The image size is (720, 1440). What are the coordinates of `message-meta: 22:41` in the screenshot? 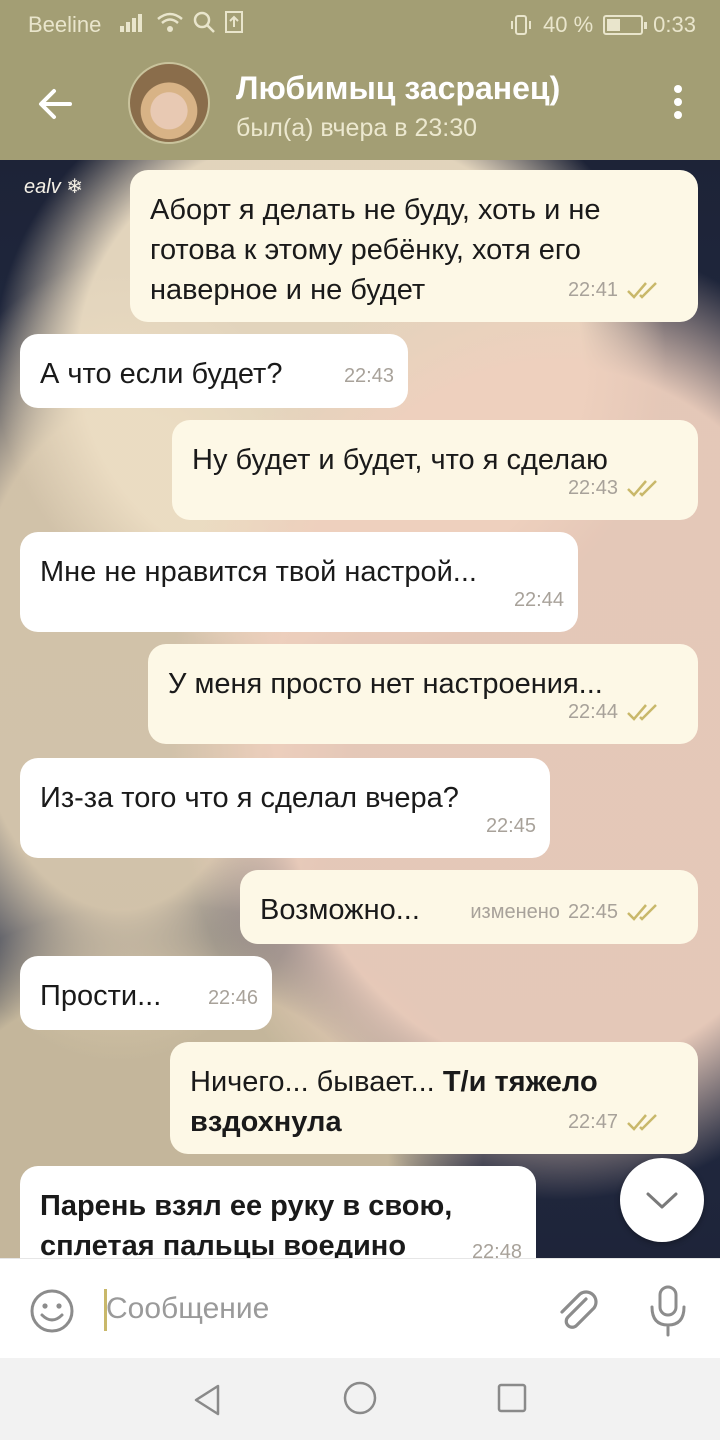 It's located at (615, 290).